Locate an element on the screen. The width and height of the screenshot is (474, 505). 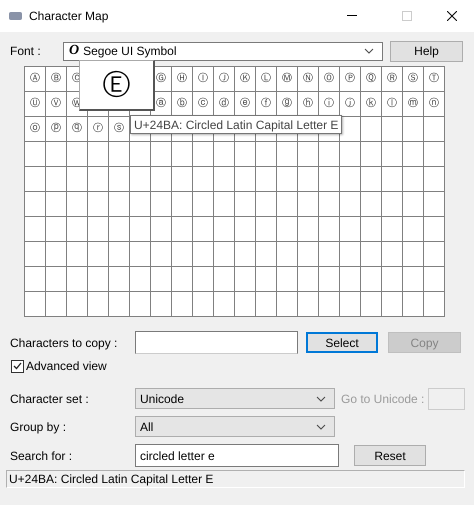
advanced-view-checkbox is located at coordinates (17, 366).